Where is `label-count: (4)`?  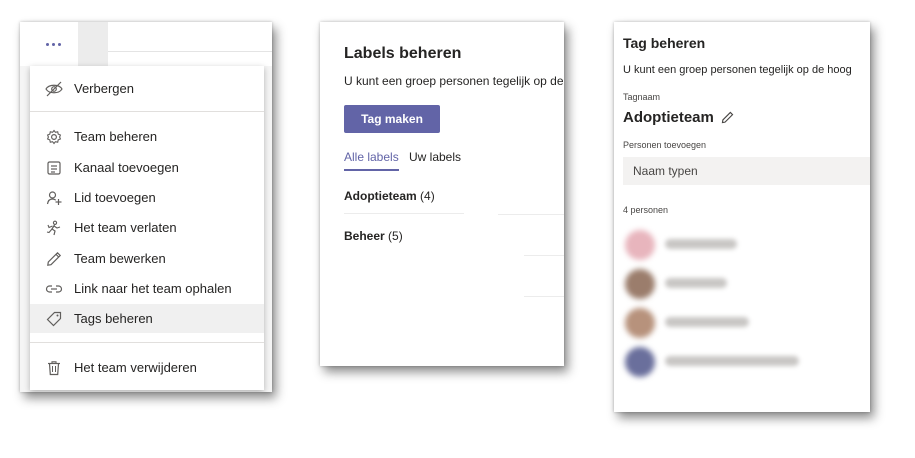 label-count: (4) is located at coordinates (427, 196).